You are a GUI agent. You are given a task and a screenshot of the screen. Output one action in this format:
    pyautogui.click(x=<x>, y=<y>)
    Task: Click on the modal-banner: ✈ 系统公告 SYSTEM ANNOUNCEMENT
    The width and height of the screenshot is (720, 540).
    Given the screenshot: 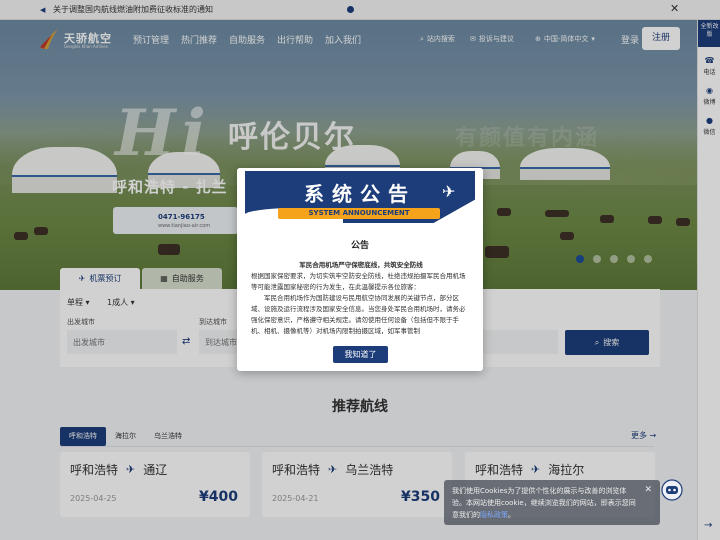 What is the action you would take?
    pyautogui.click(x=360, y=197)
    